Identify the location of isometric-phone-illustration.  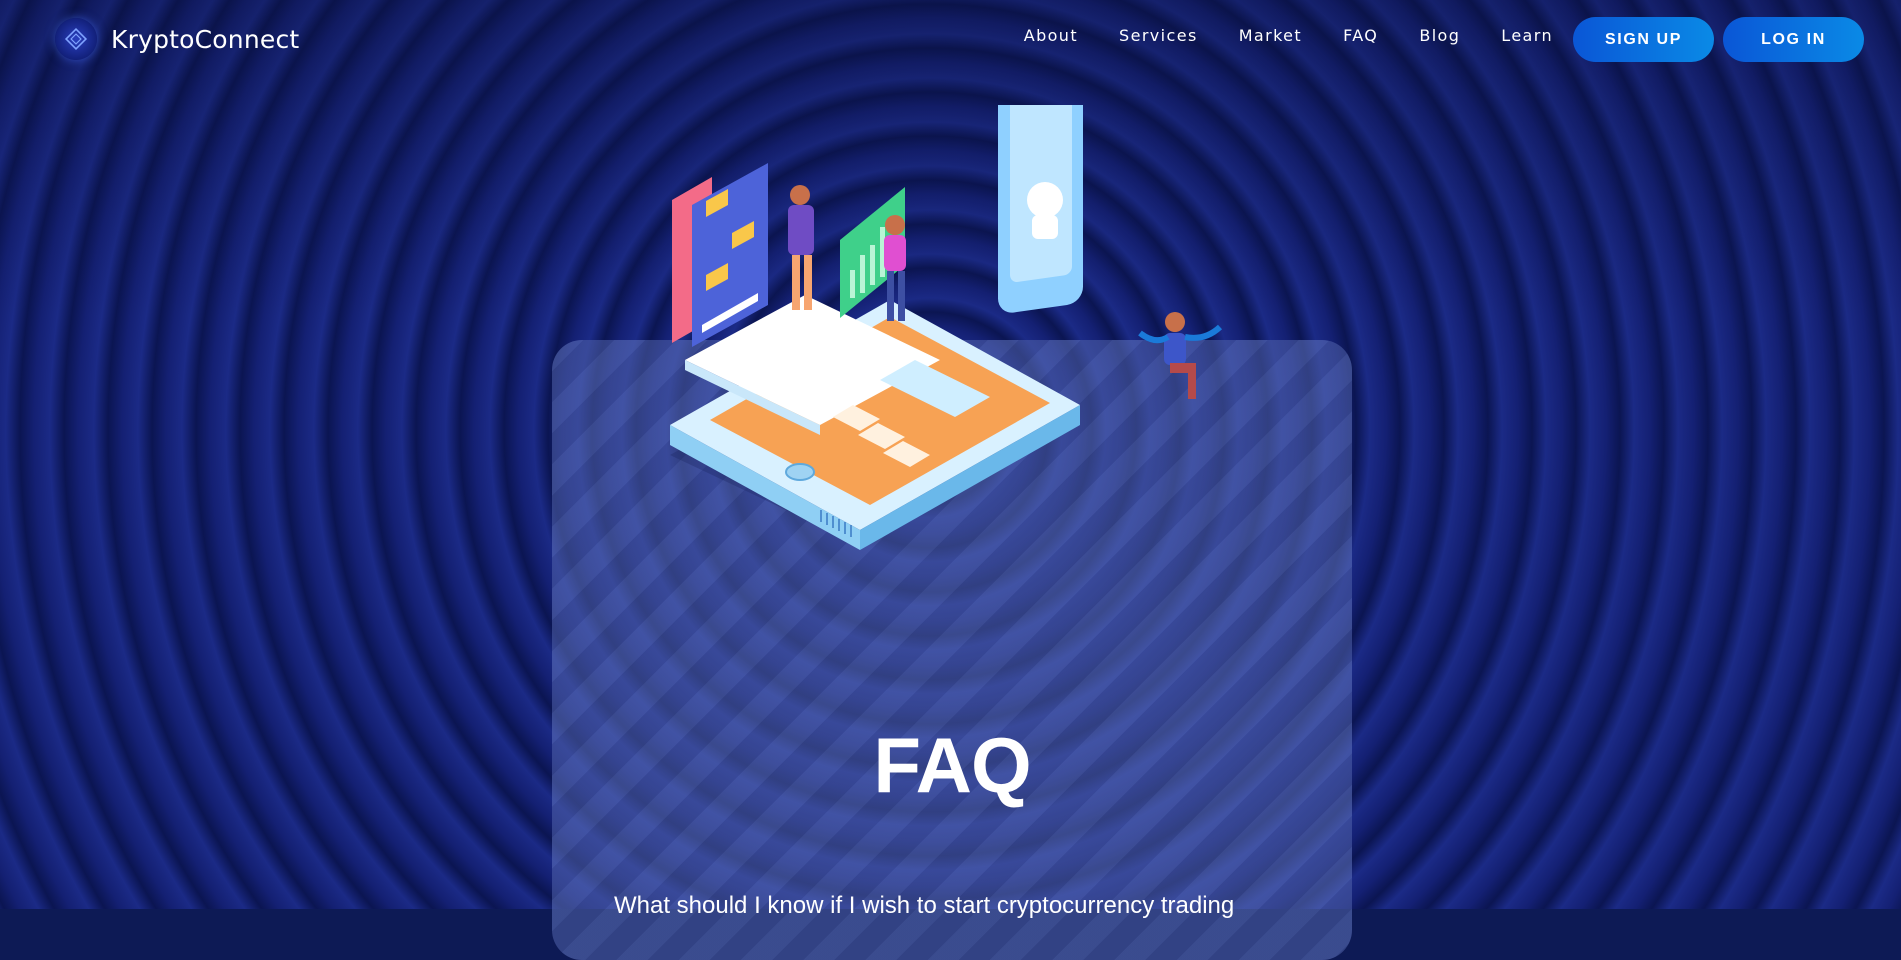
(946, 327).